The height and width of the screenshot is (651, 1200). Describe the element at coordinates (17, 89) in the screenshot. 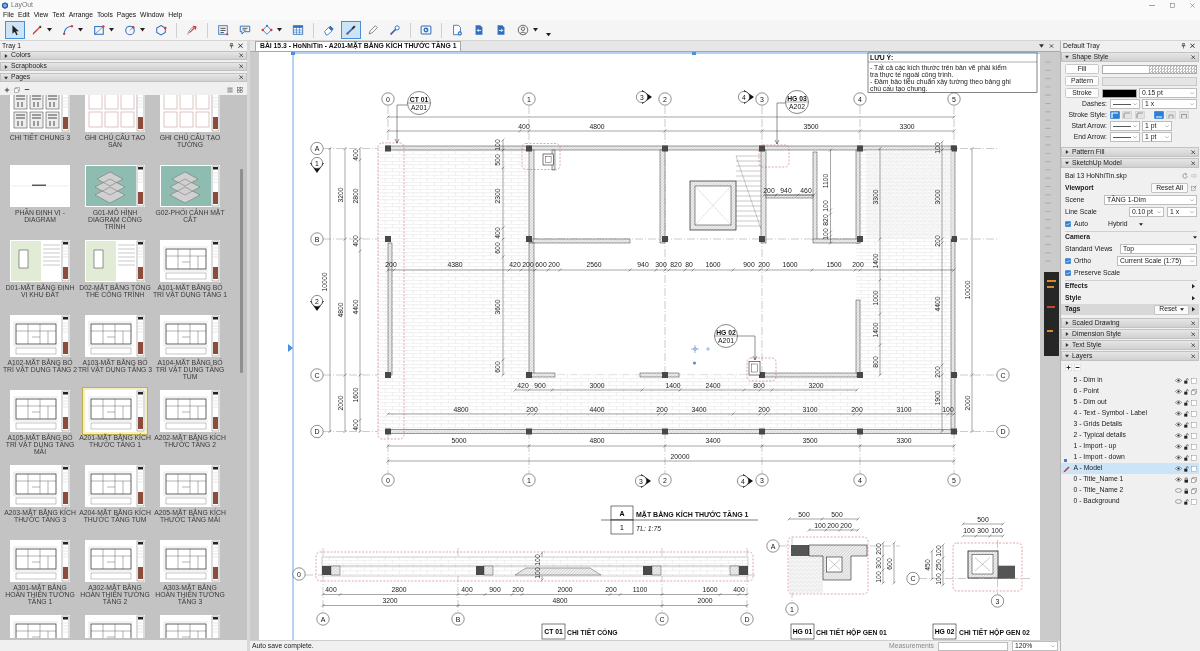

I see `duplicate-page-icon` at that location.